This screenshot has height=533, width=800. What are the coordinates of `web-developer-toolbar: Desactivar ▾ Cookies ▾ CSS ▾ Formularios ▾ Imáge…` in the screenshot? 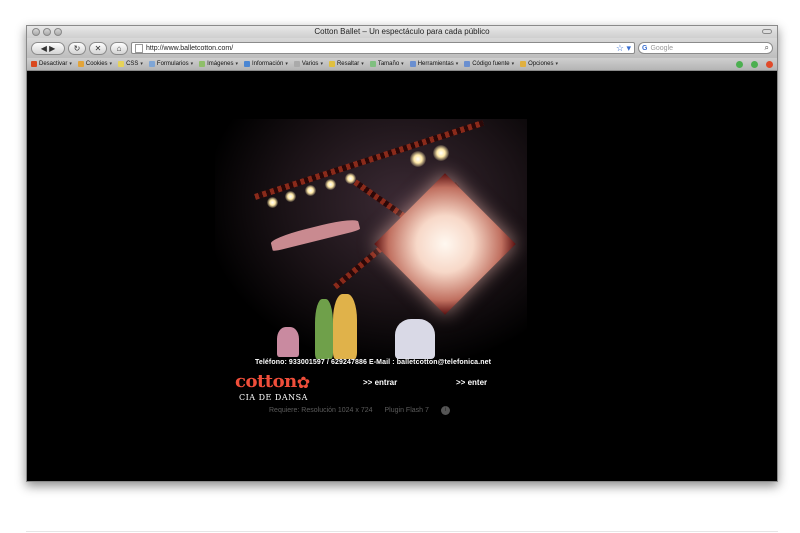 It's located at (402, 64).